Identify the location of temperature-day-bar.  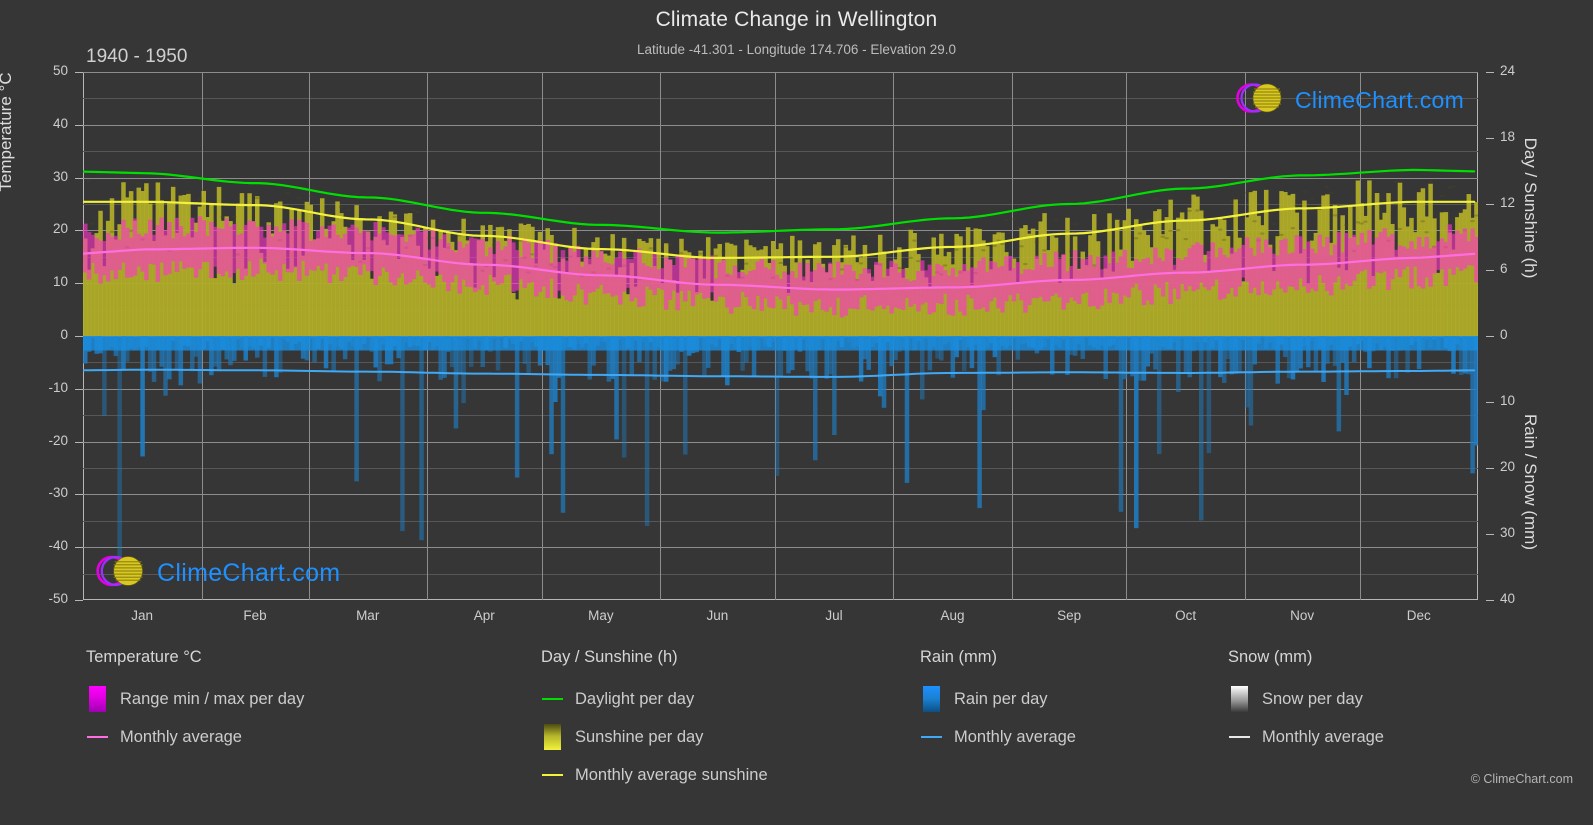
(1476, 259).